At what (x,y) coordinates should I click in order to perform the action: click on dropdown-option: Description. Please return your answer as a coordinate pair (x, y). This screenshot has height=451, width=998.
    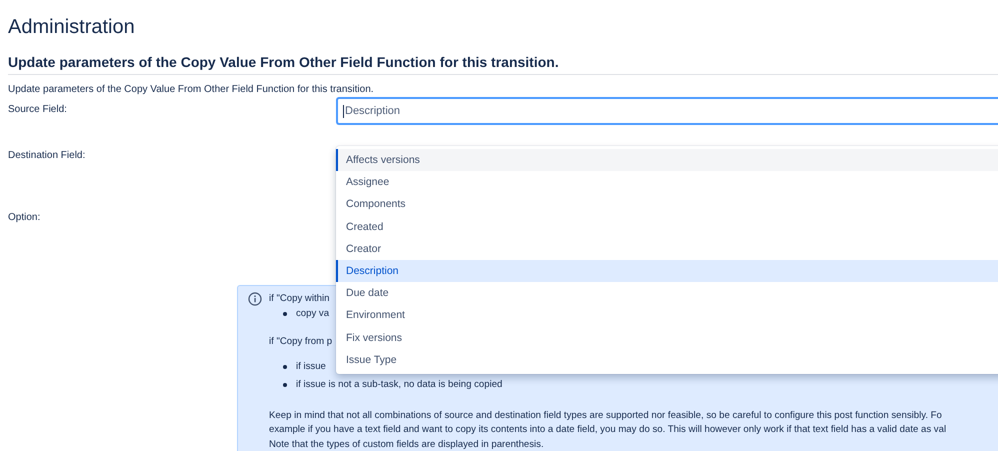
    Looking at the image, I should click on (667, 271).